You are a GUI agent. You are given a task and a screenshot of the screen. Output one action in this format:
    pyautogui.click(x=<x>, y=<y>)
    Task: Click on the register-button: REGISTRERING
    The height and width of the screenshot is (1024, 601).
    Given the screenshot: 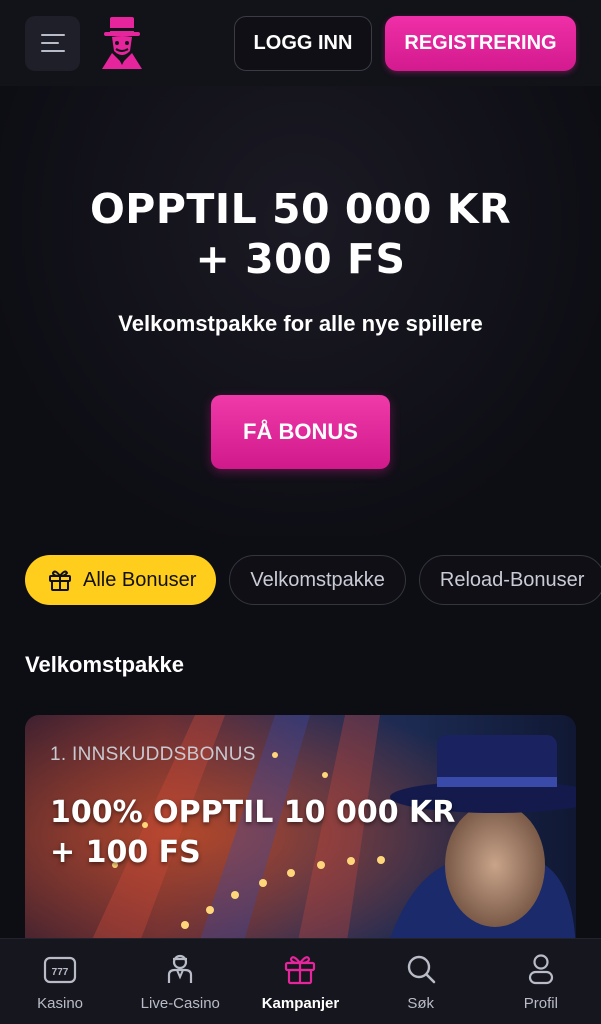 What is the action you would take?
    pyautogui.click(x=480, y=43)
    